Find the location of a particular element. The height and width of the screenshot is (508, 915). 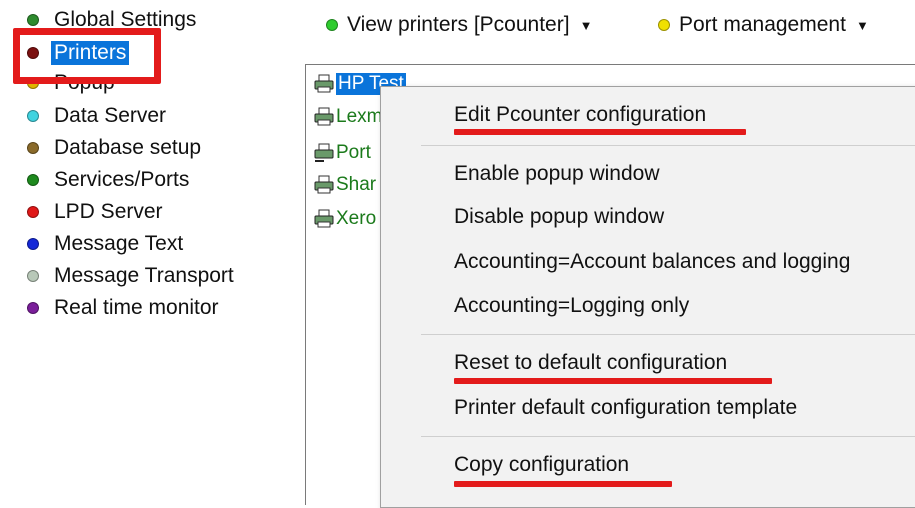

menu-item-reset-default-configuration: Reset to default configuration is located at coordinates (590, 363).